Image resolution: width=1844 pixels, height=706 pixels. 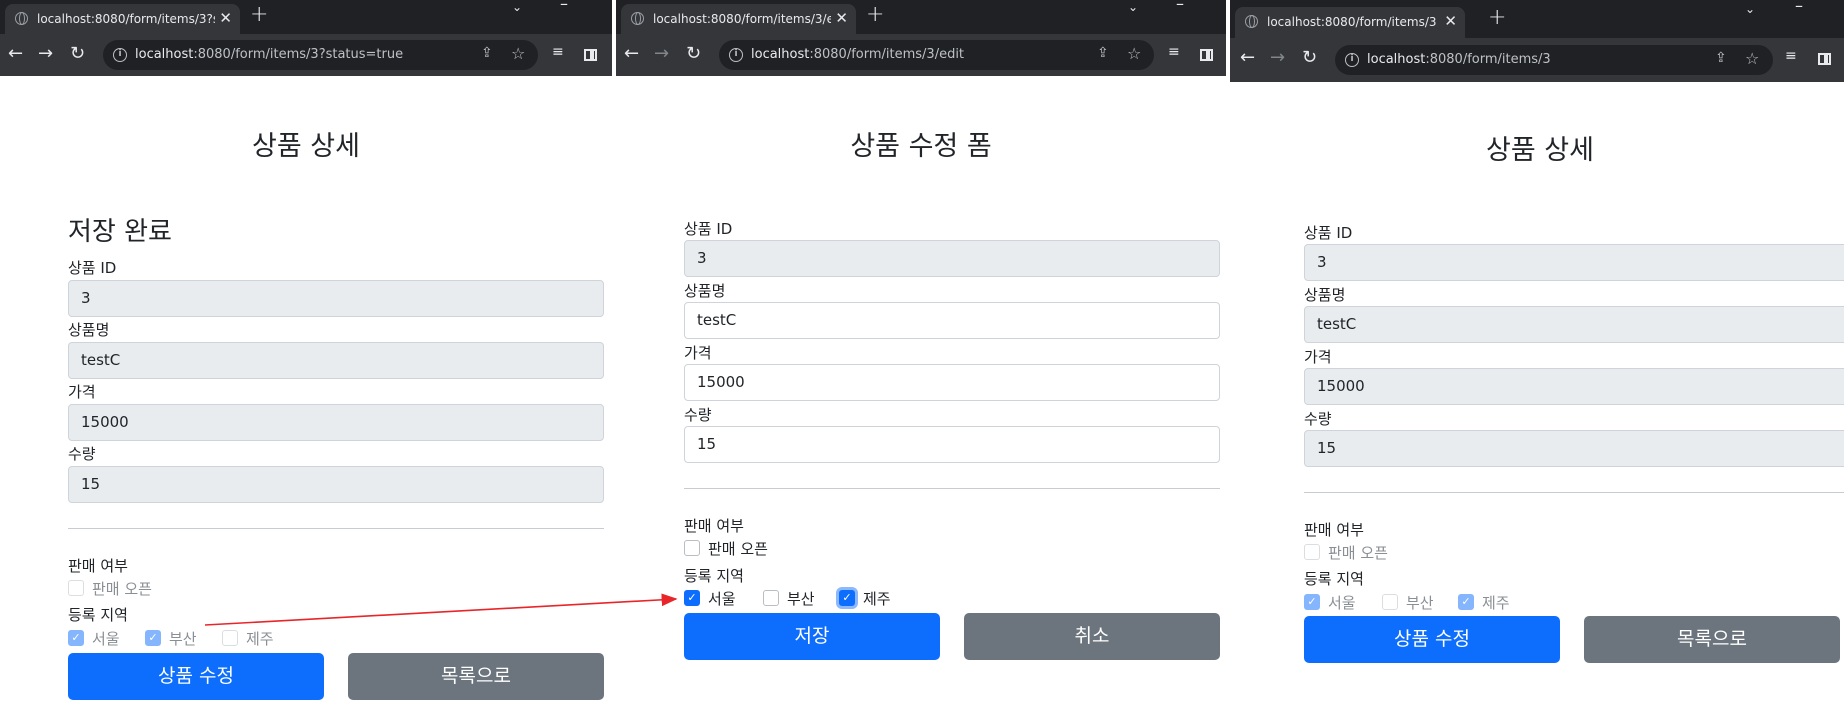 What do you see at coordinates (952, 444) in the screenshot?
I see `quantity-input: 15` at bounding box center [952, 444].